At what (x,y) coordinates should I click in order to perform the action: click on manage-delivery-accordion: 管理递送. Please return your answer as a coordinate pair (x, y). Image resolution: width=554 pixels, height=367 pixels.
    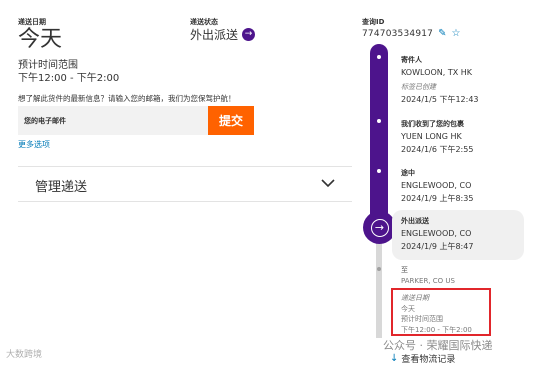
    Looking at the image, I should click on (185, 184).